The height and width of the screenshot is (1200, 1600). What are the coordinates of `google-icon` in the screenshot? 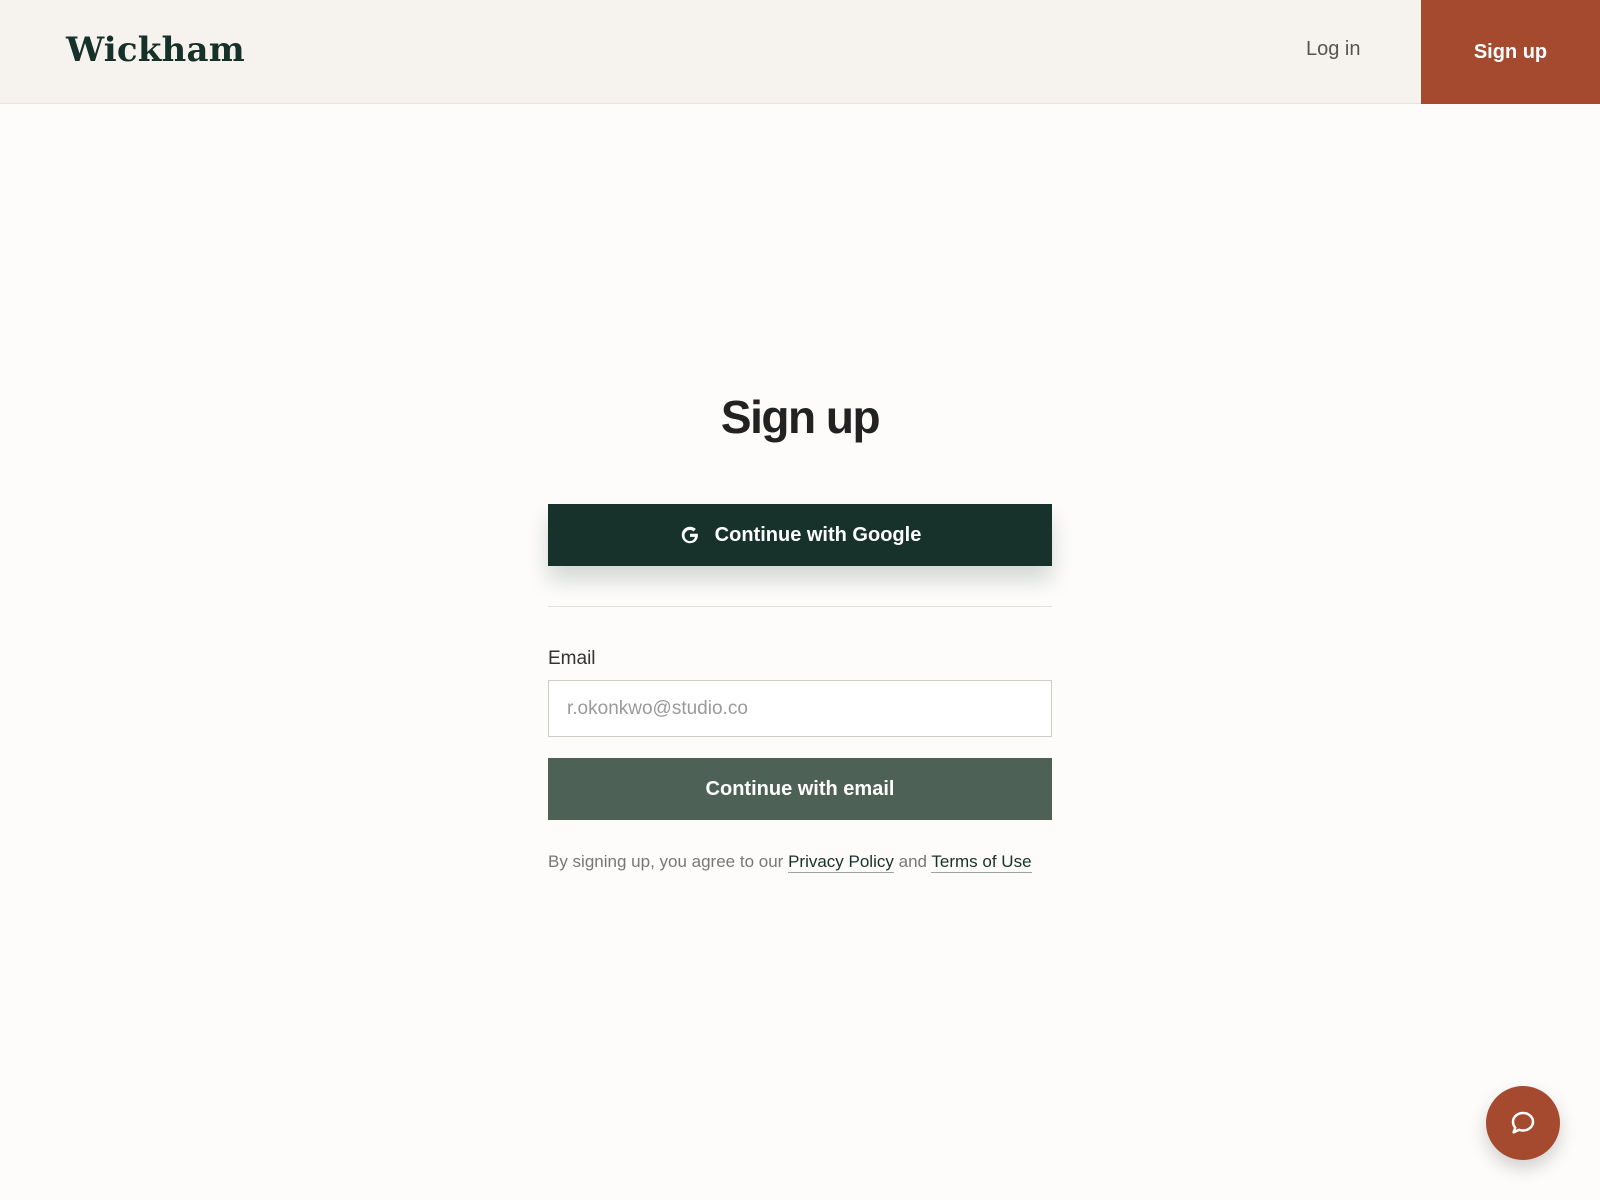 It's located at (690, 535).